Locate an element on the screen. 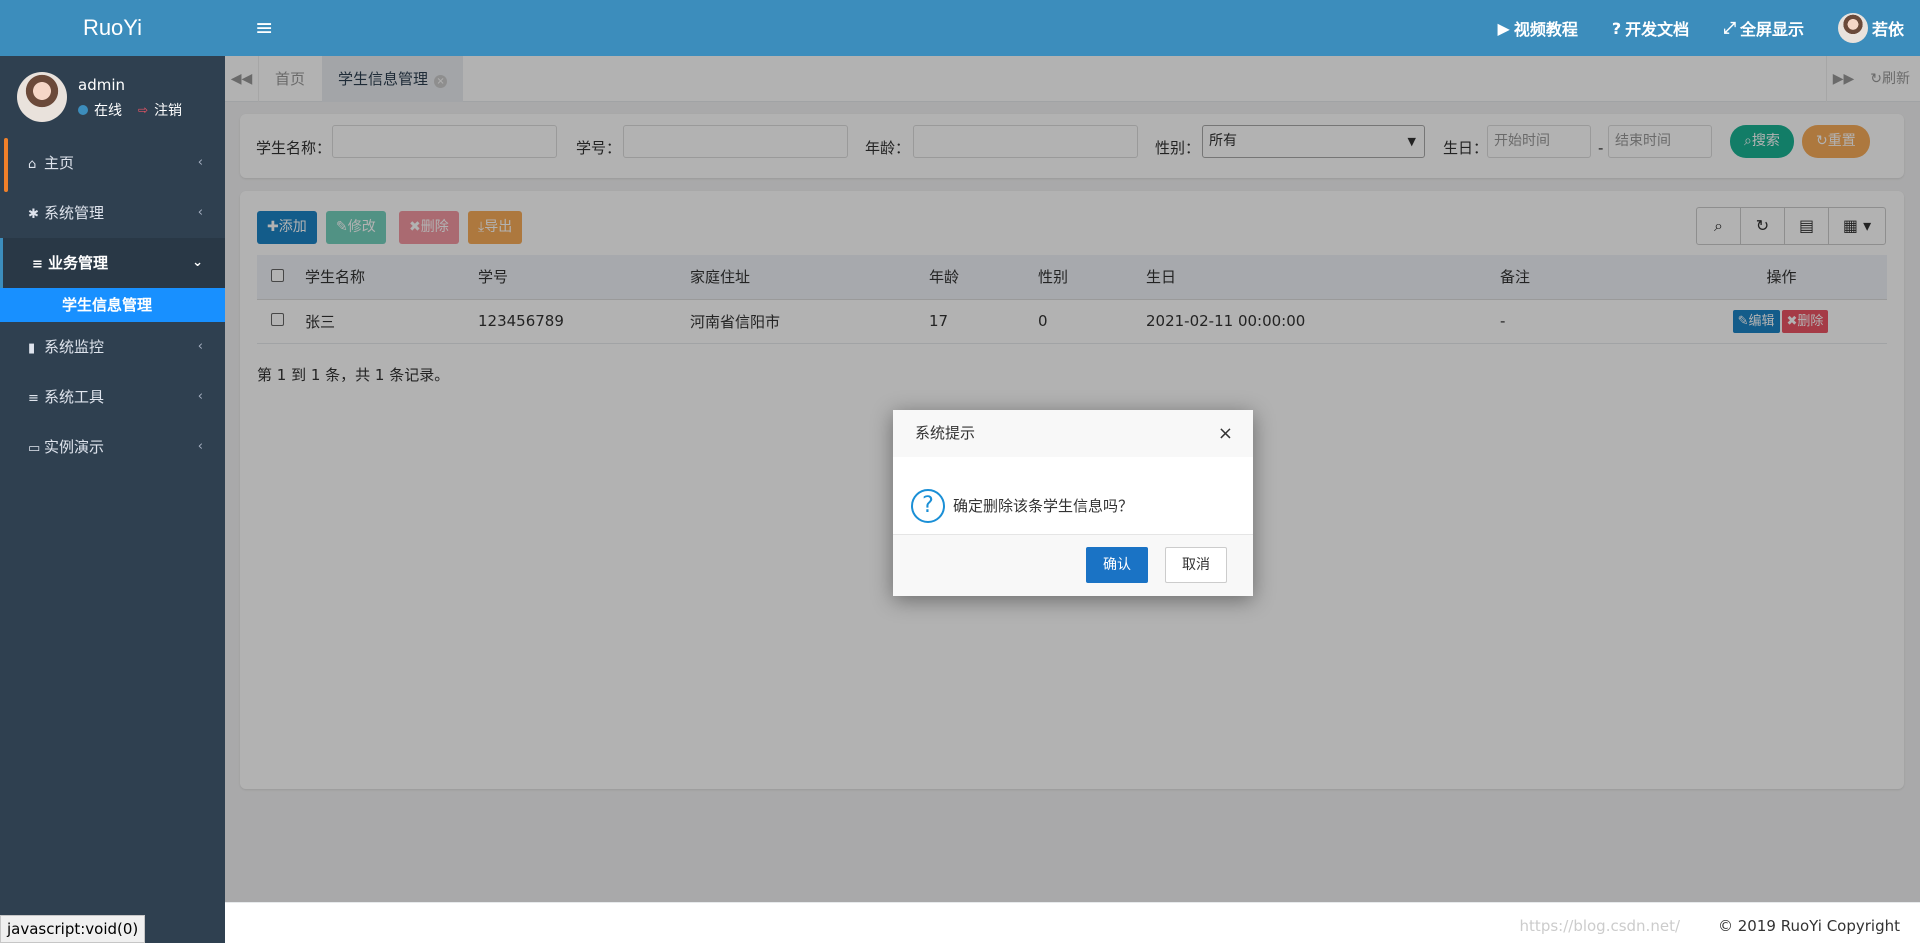 The image size is (1920, 943). video-icon: ▶ is located at coordinates (1503, 28).